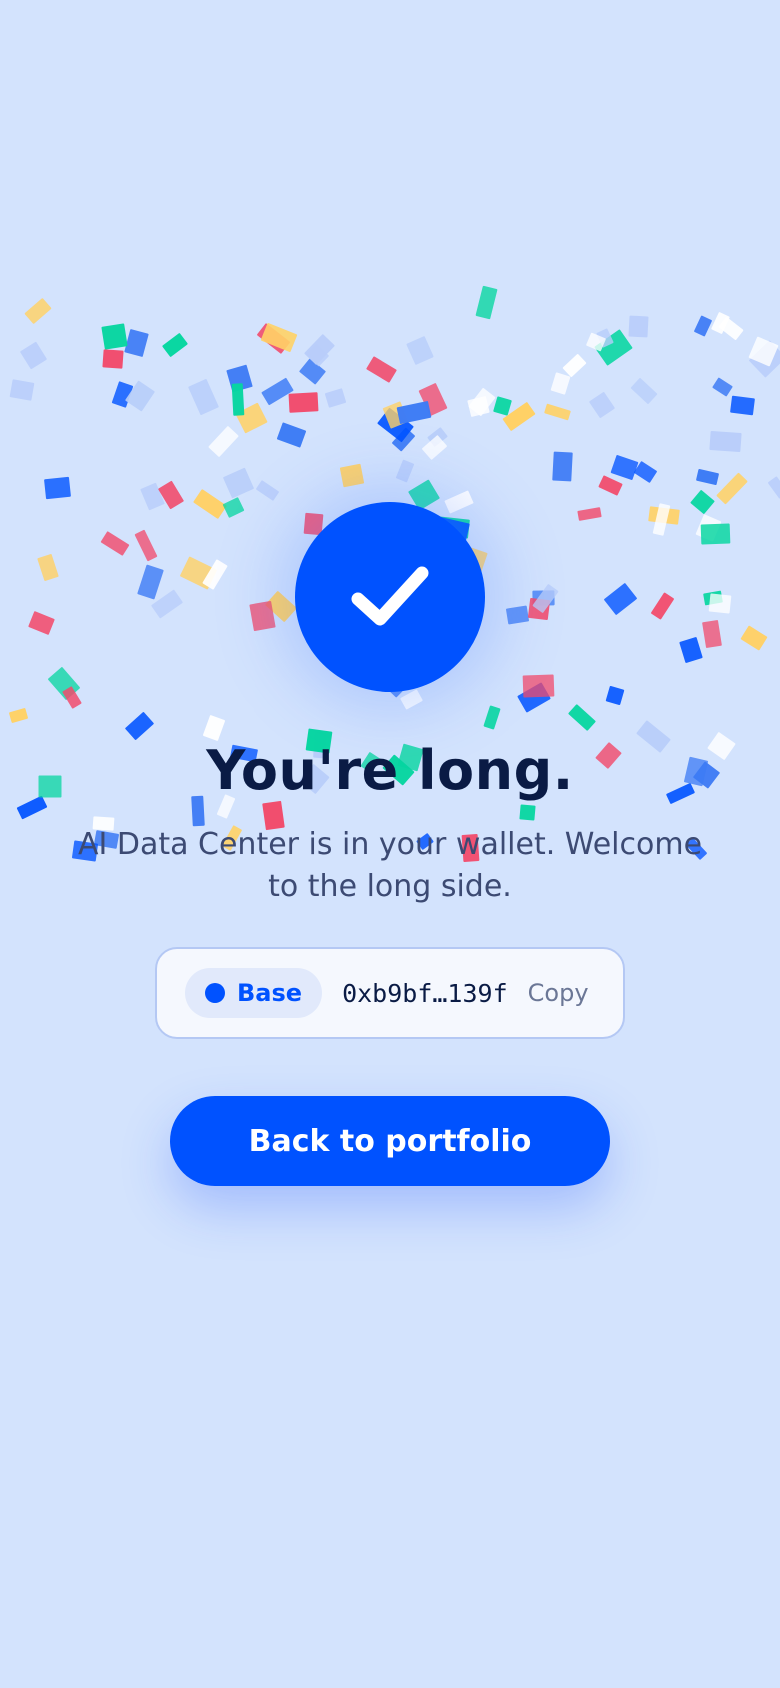 The height and width of the screenshot is (1688, 780). Describe the element at coordinates (558, 993) in the screenshot. I see `copy-address-button: Copy` at that location.